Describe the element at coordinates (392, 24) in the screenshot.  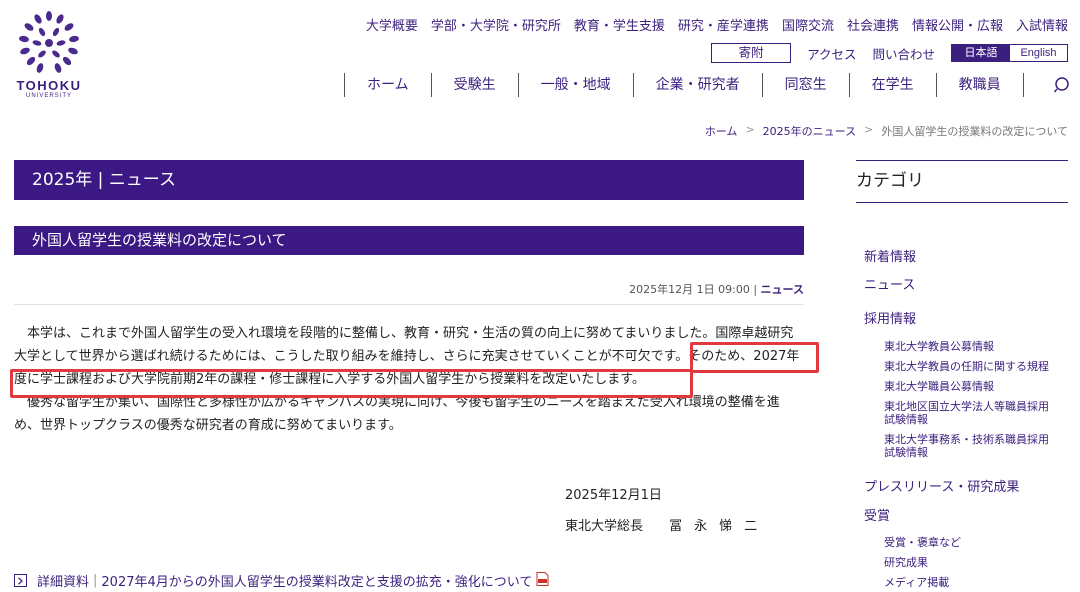
I see `top-nav-about: 大学概要` at that location.